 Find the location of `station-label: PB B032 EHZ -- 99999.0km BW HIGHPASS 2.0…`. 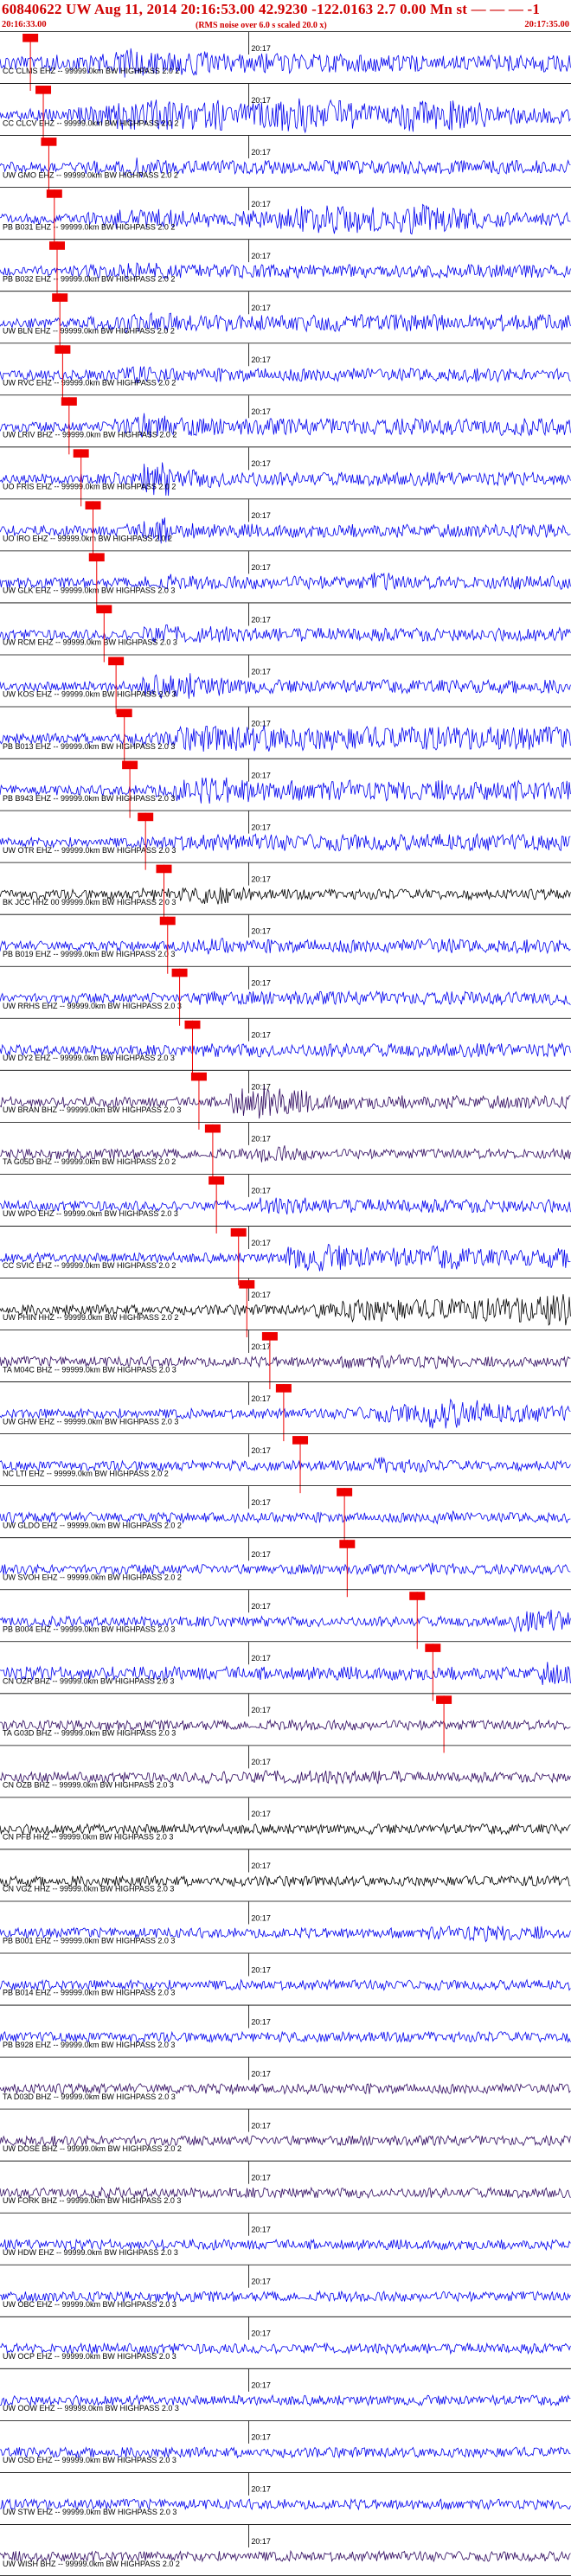

station-label: PB B032 EHZ -- 99999.0km BW HIGHPASS 2.0… is located at coordinates (89, 278).